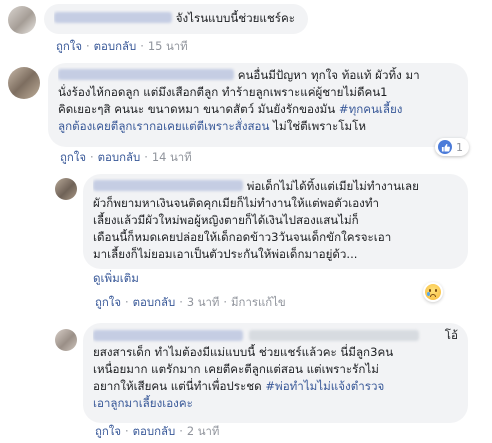 The image size is (492, 443). What do you see at coordinates (203, 431) in the screenshot?
I see `timestamp: 2 นาที` at bounding box center [203, 431].